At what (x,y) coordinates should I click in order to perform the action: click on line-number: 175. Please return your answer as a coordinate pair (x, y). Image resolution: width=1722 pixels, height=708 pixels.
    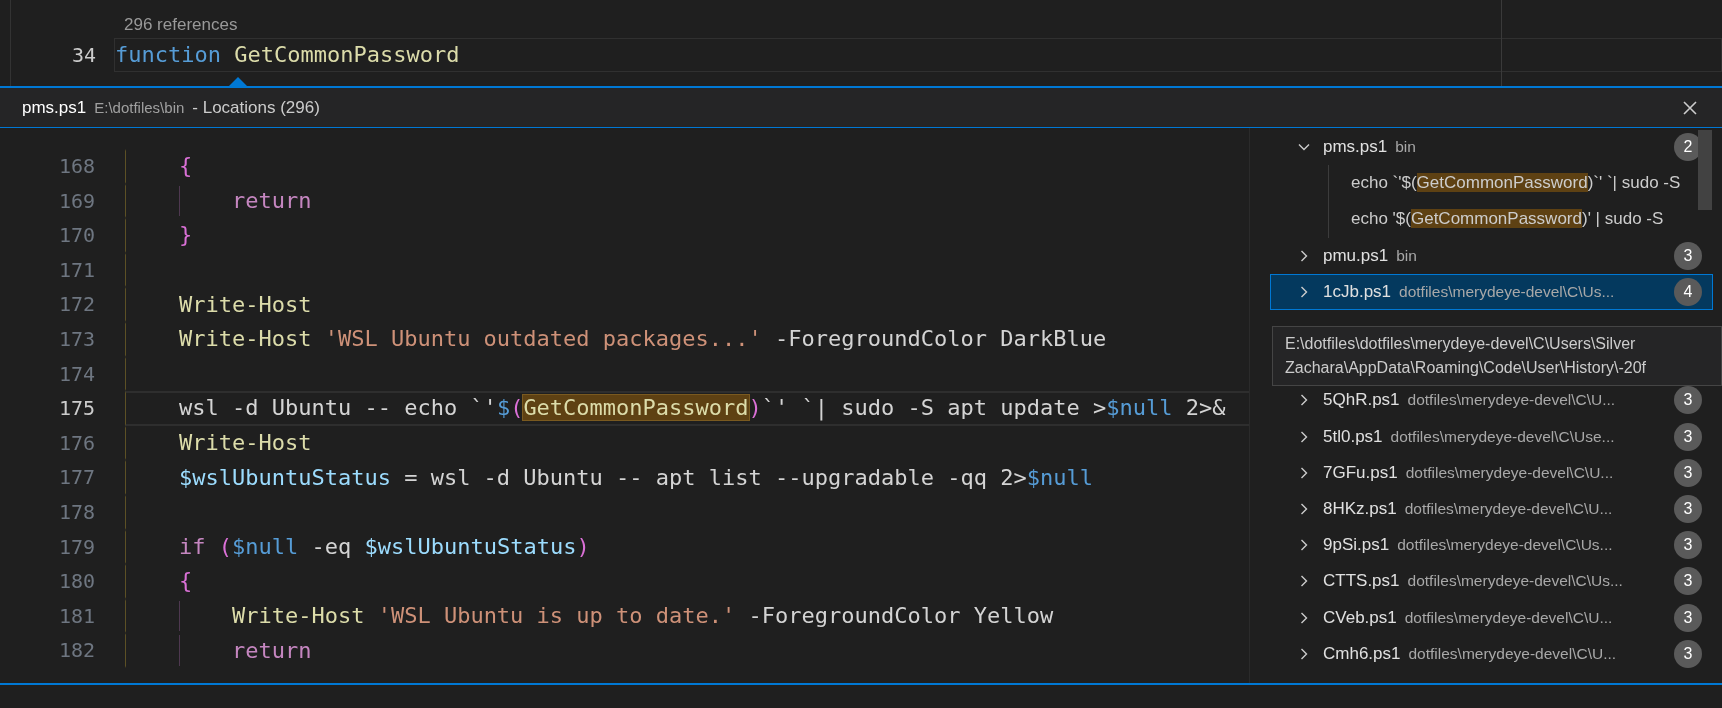
    Looking at the image, I should click on (76, 409).